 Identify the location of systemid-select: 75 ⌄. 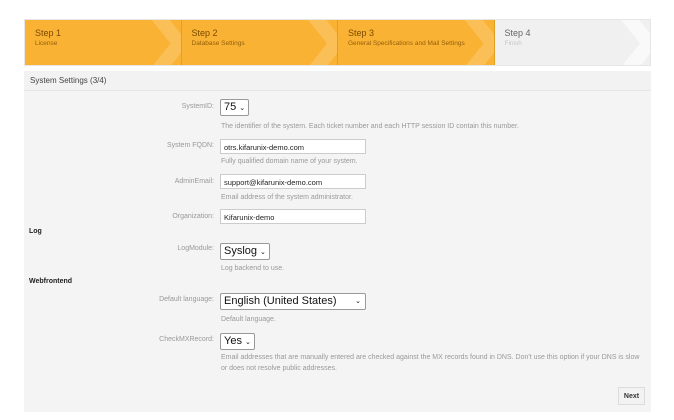
(235, 107).